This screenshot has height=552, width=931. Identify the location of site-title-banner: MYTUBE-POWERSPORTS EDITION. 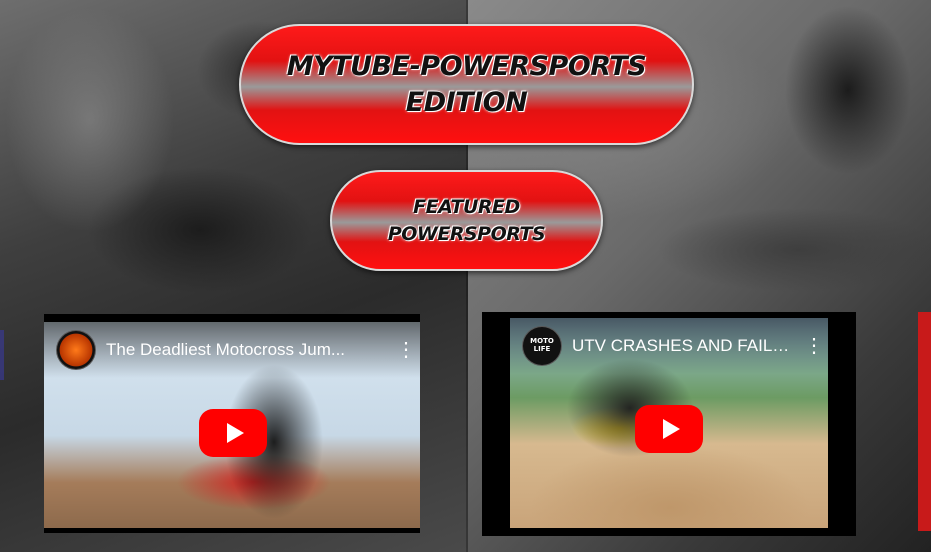
(466, 84).